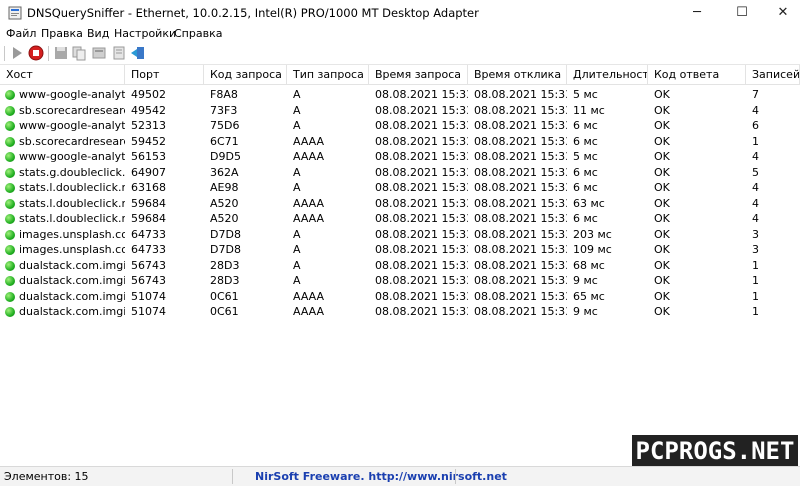 This screenshot has width=800, height=486. What do you see at coordinates (783, 13) in the screenshot?
I see `close-button: ✕` at bounding box center [783, 13].